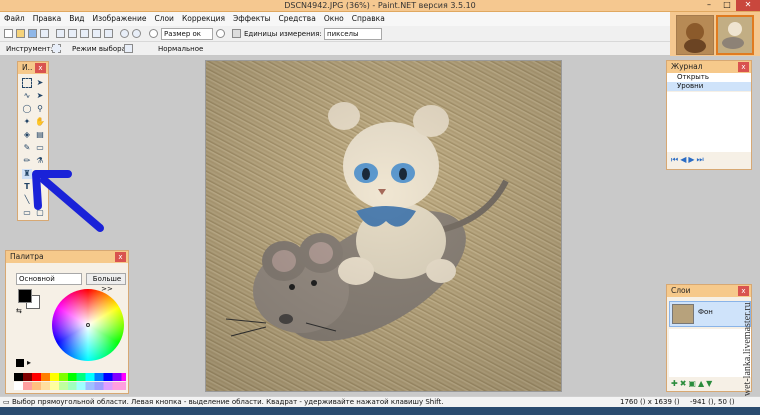 Image resolution: width=760 pixels, height=415 pixels. What do you see at coordinates (40, 83) in the screenshot?
I see `move-selection-icon: ➤` at bounding box center [40, 83].